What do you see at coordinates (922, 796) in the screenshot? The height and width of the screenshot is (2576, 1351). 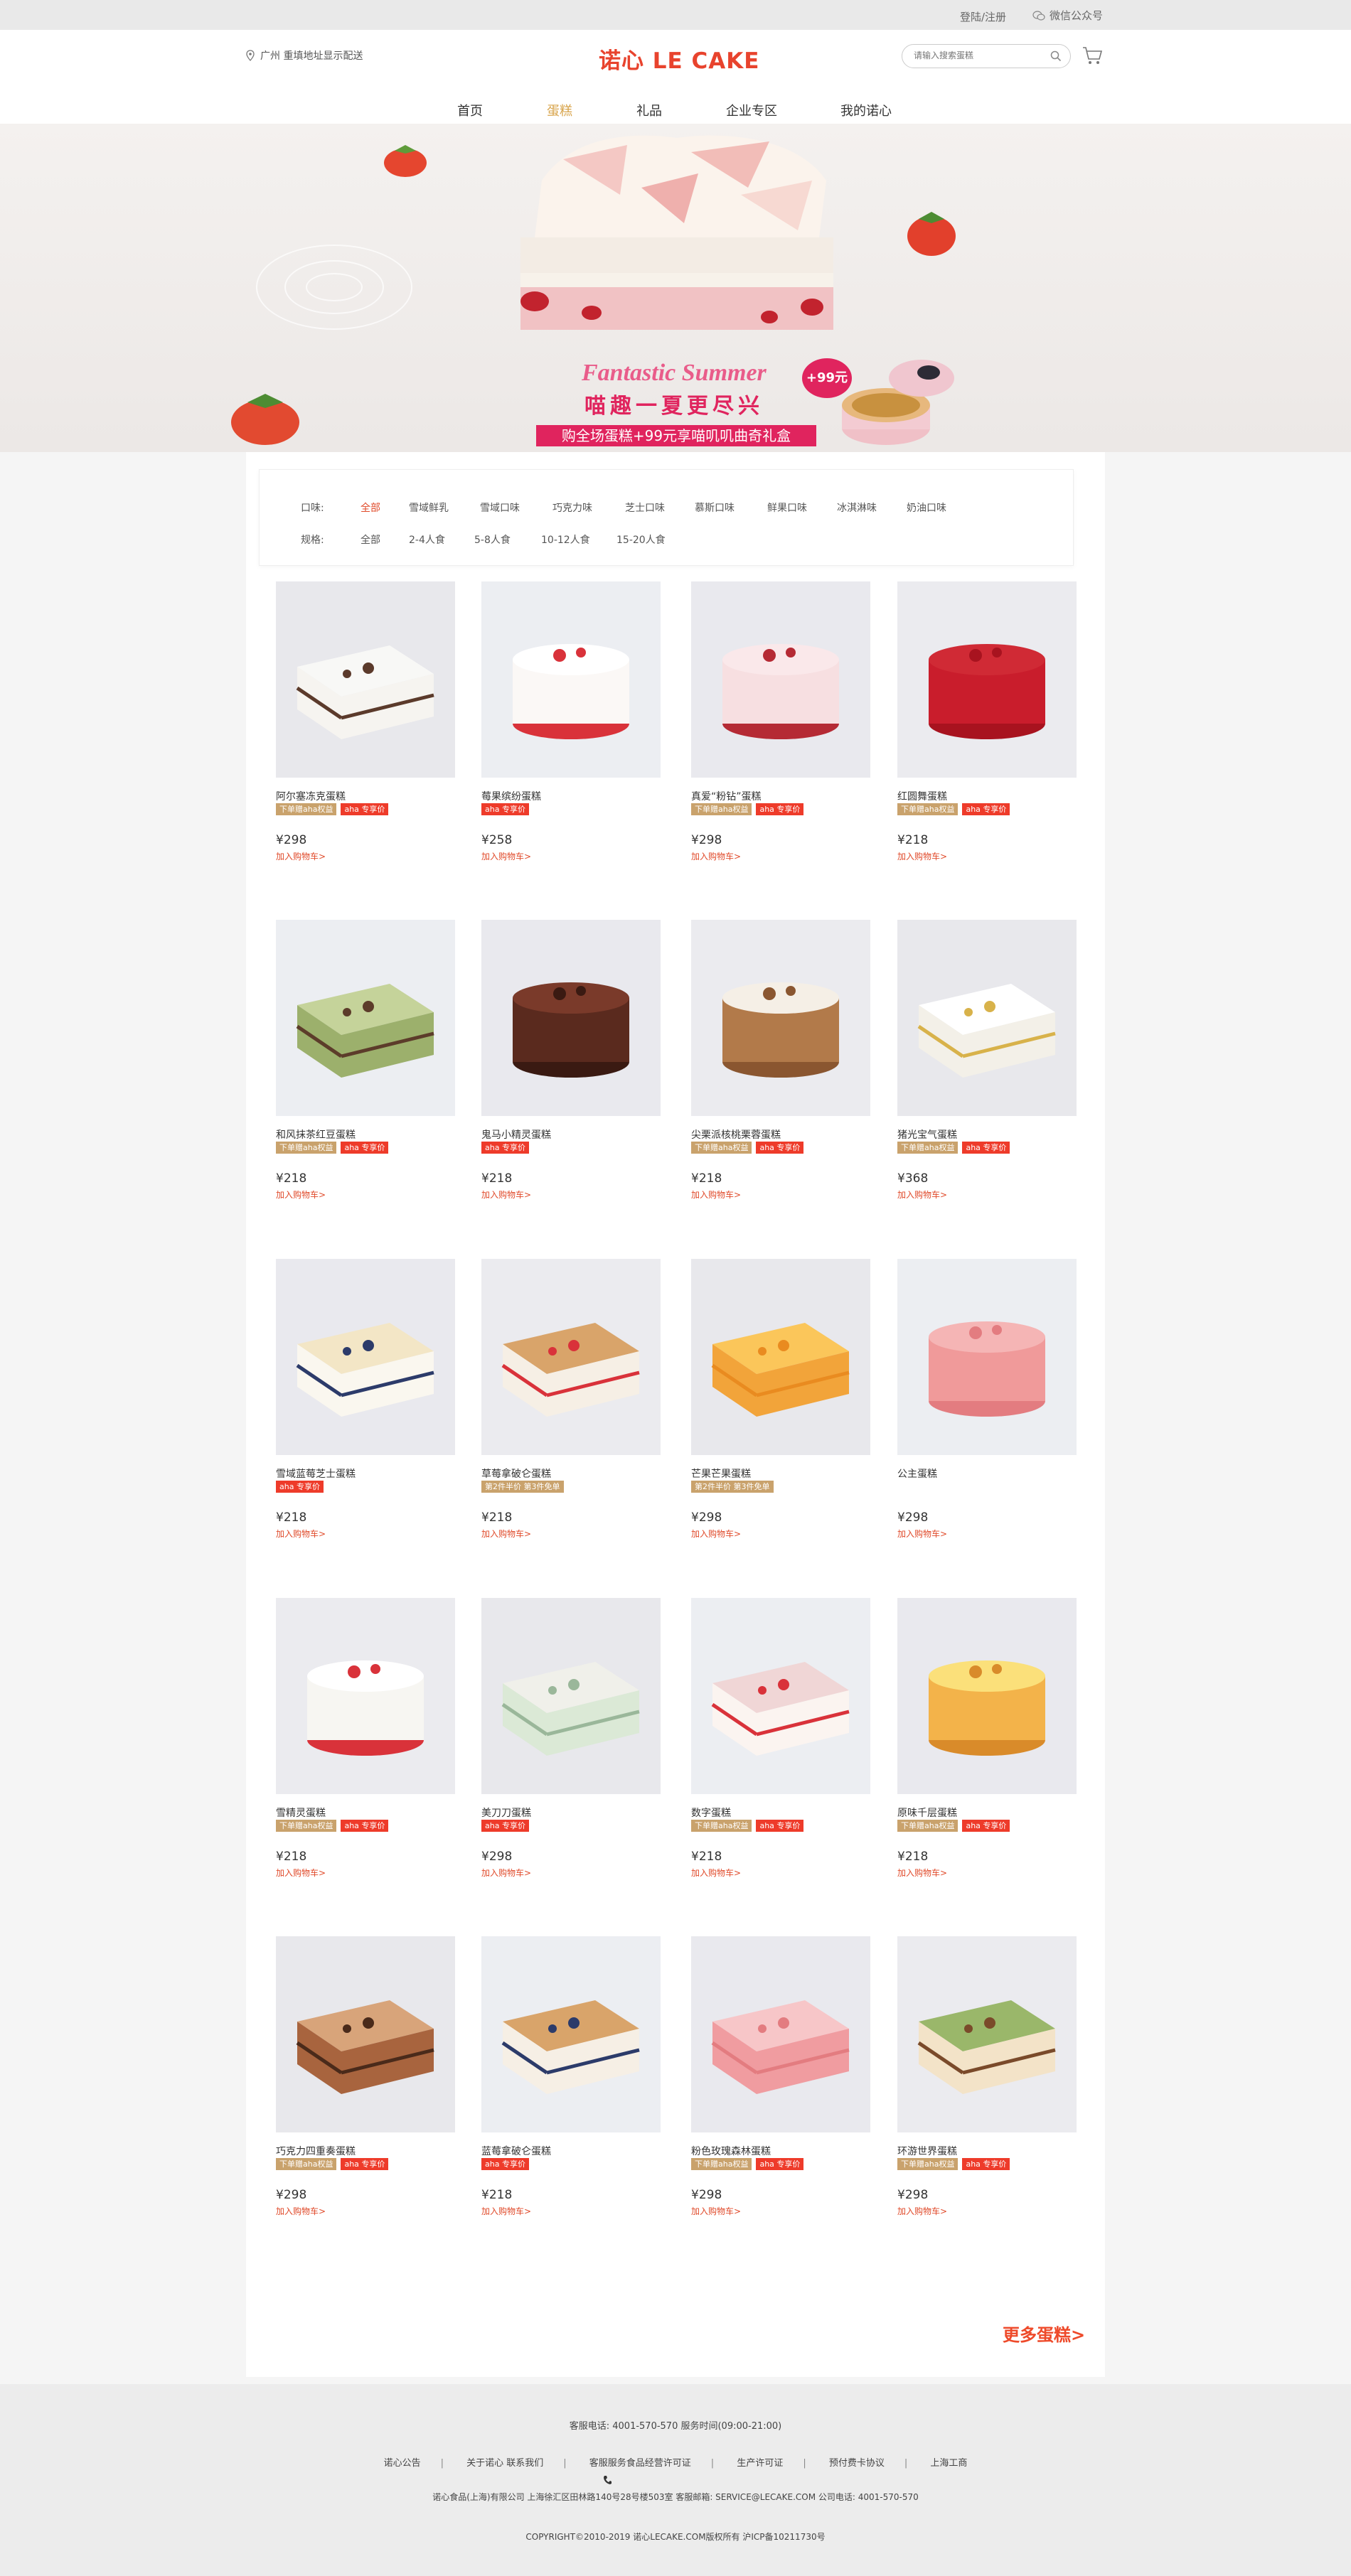 I see `product-name: 红圆舞蛋糕` at bounding box center [922, 796].